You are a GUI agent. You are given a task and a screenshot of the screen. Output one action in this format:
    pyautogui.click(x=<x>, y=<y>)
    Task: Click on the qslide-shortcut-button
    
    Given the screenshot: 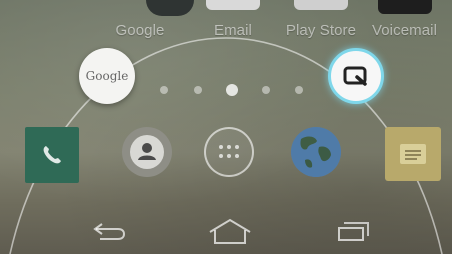 What is the action you would take?
    pyautogui.click(x=356, y=76)
    